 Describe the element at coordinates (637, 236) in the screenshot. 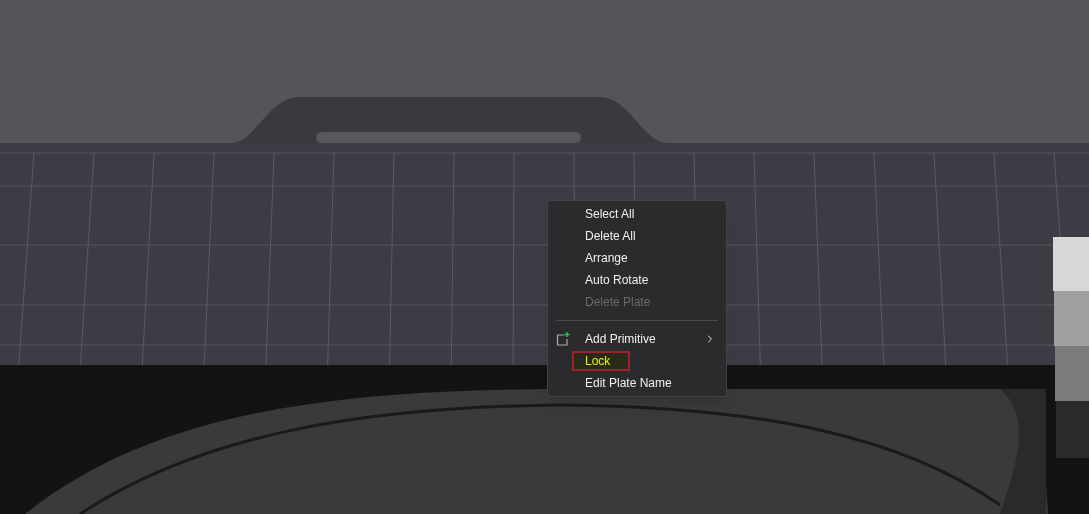

I see `menu-item: Delete All` at that location.